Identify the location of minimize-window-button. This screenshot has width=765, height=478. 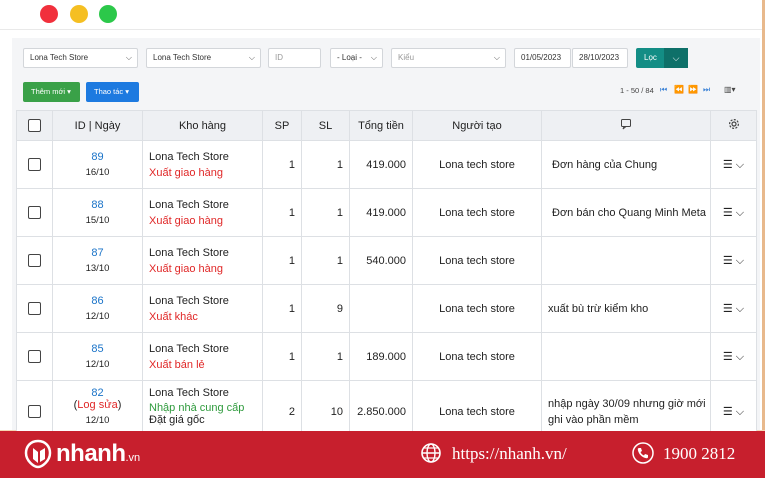
(79, 14).